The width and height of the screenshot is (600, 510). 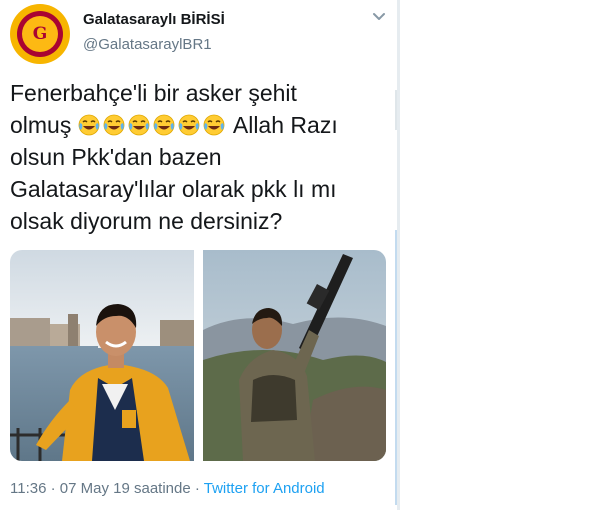 I want to click on galatasaray-crest-icon: G, so click(x=40, y=34).